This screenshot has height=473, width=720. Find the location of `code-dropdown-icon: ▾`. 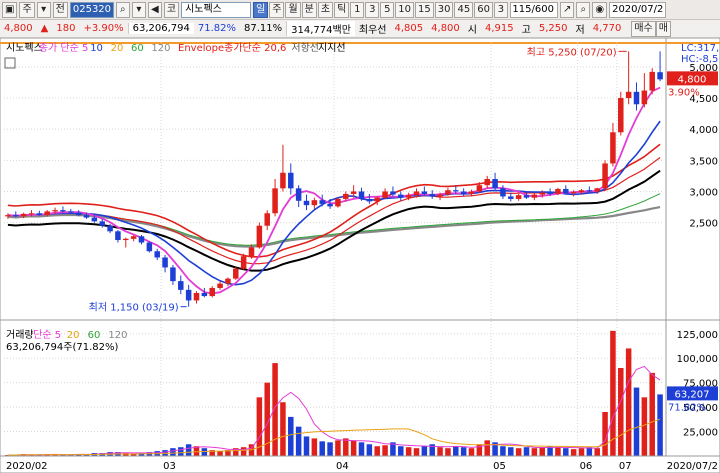

code-dropdown-icon: ▾ is located at coordinates (138, 9).